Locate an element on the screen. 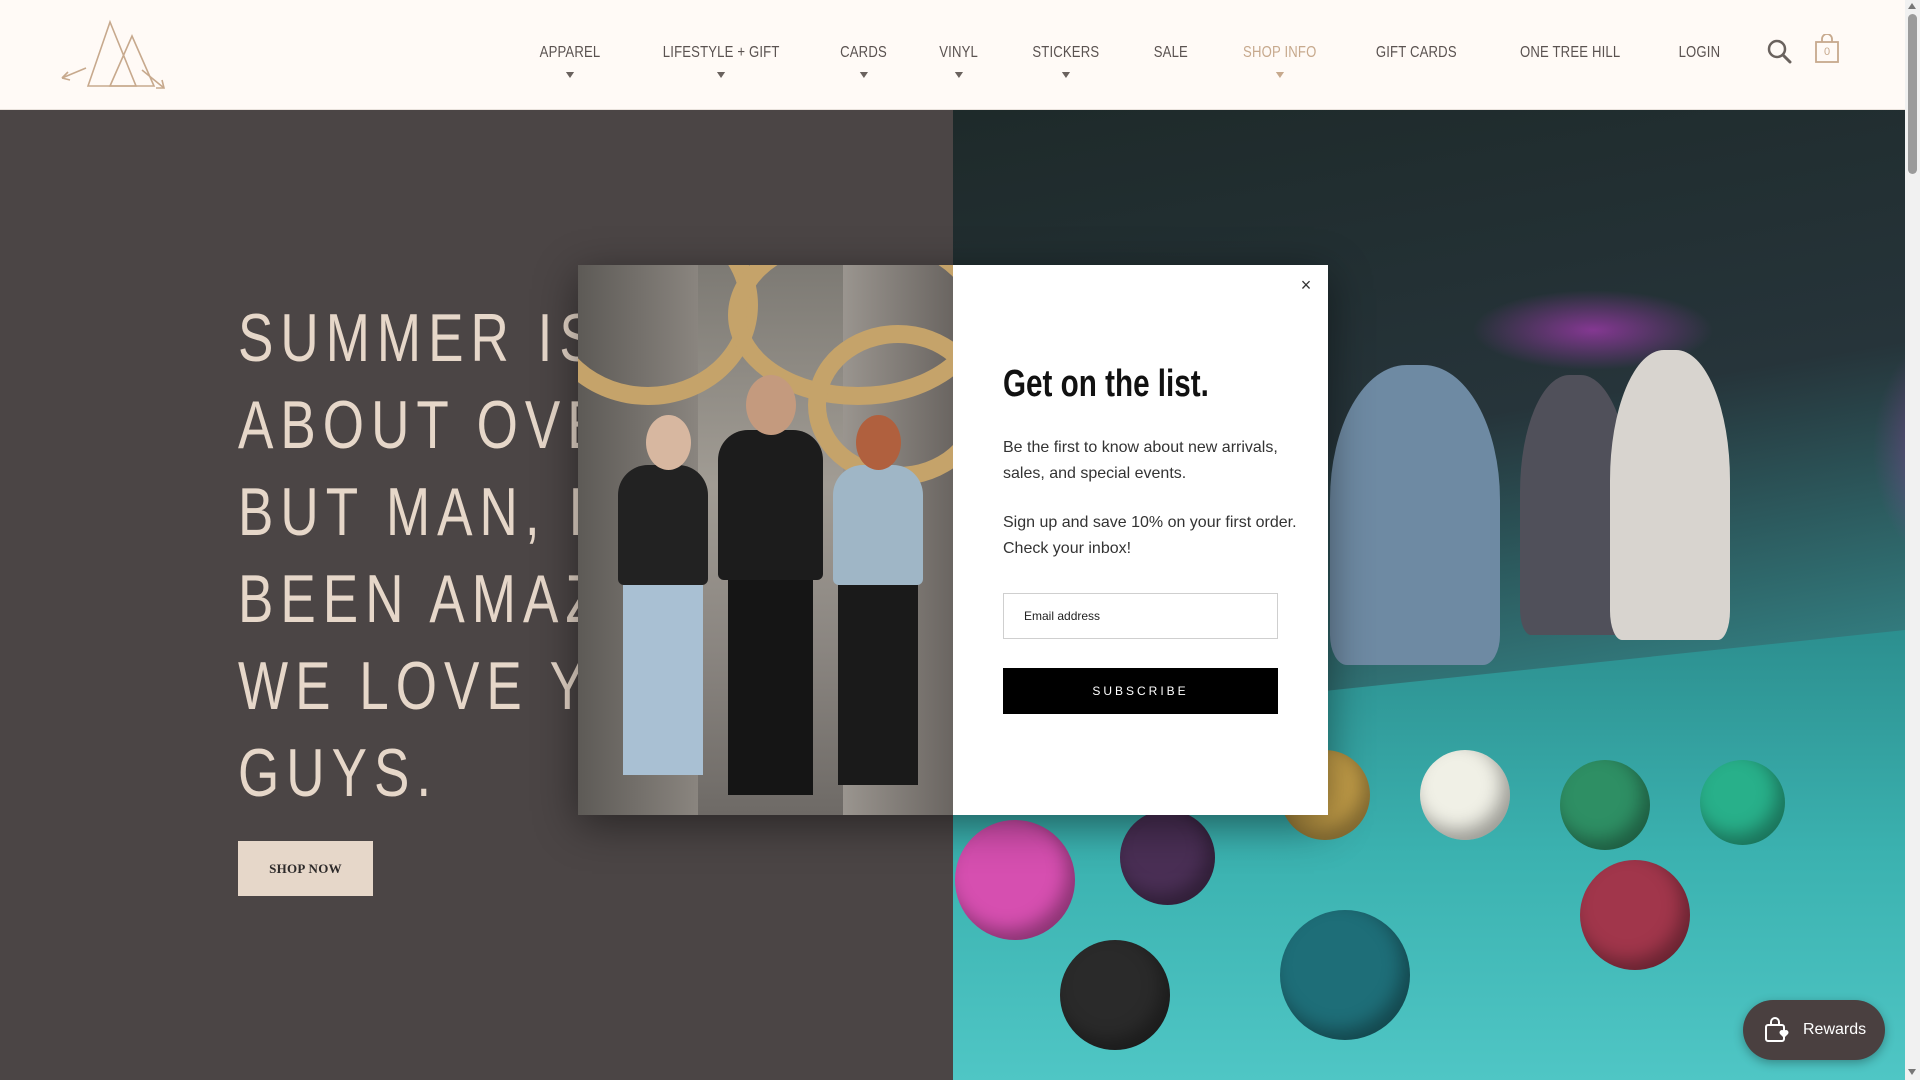 The height and width of the screenshot is (1080, 1920). shop-now-button: SHOP NOW is located at coordinates (305, 868).